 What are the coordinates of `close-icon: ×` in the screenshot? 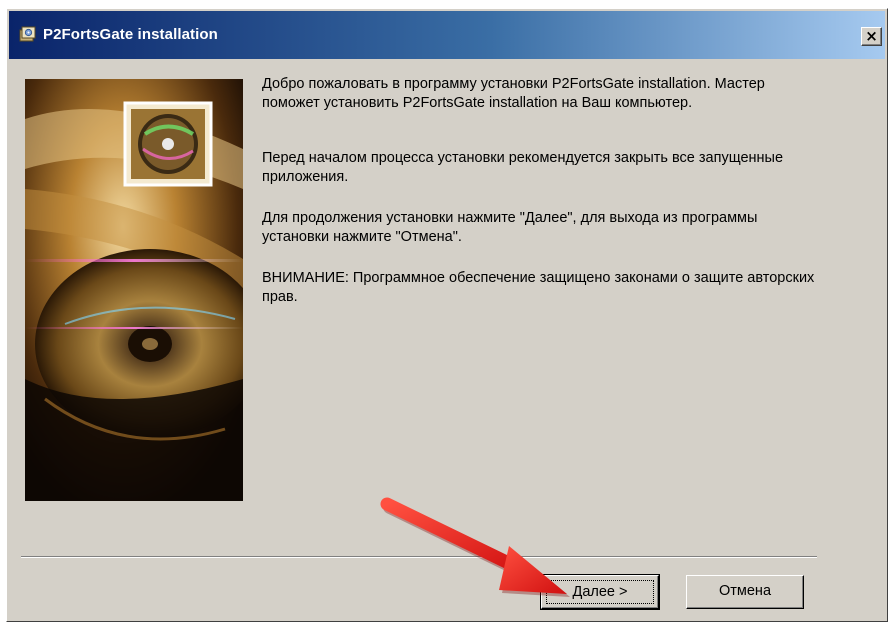 It's located at (871, 36).